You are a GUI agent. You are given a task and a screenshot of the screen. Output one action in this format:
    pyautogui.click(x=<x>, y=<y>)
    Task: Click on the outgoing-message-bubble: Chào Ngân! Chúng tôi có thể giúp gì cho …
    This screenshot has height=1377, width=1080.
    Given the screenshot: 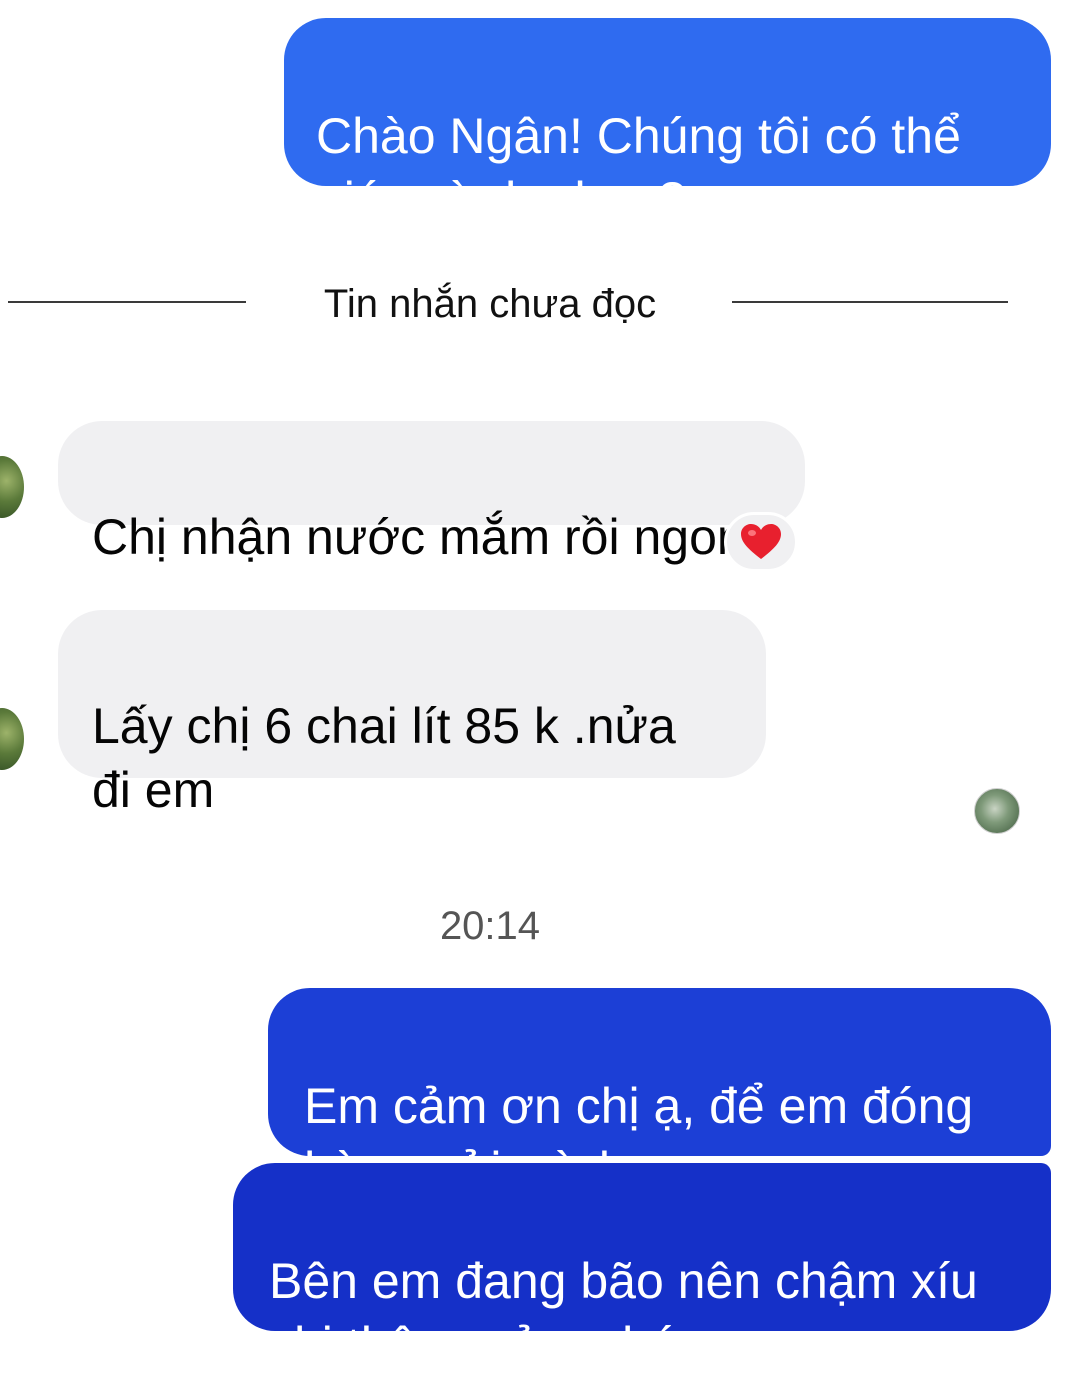 What is the action you would take?
    pyautogui.click(x=667, y=123)
    